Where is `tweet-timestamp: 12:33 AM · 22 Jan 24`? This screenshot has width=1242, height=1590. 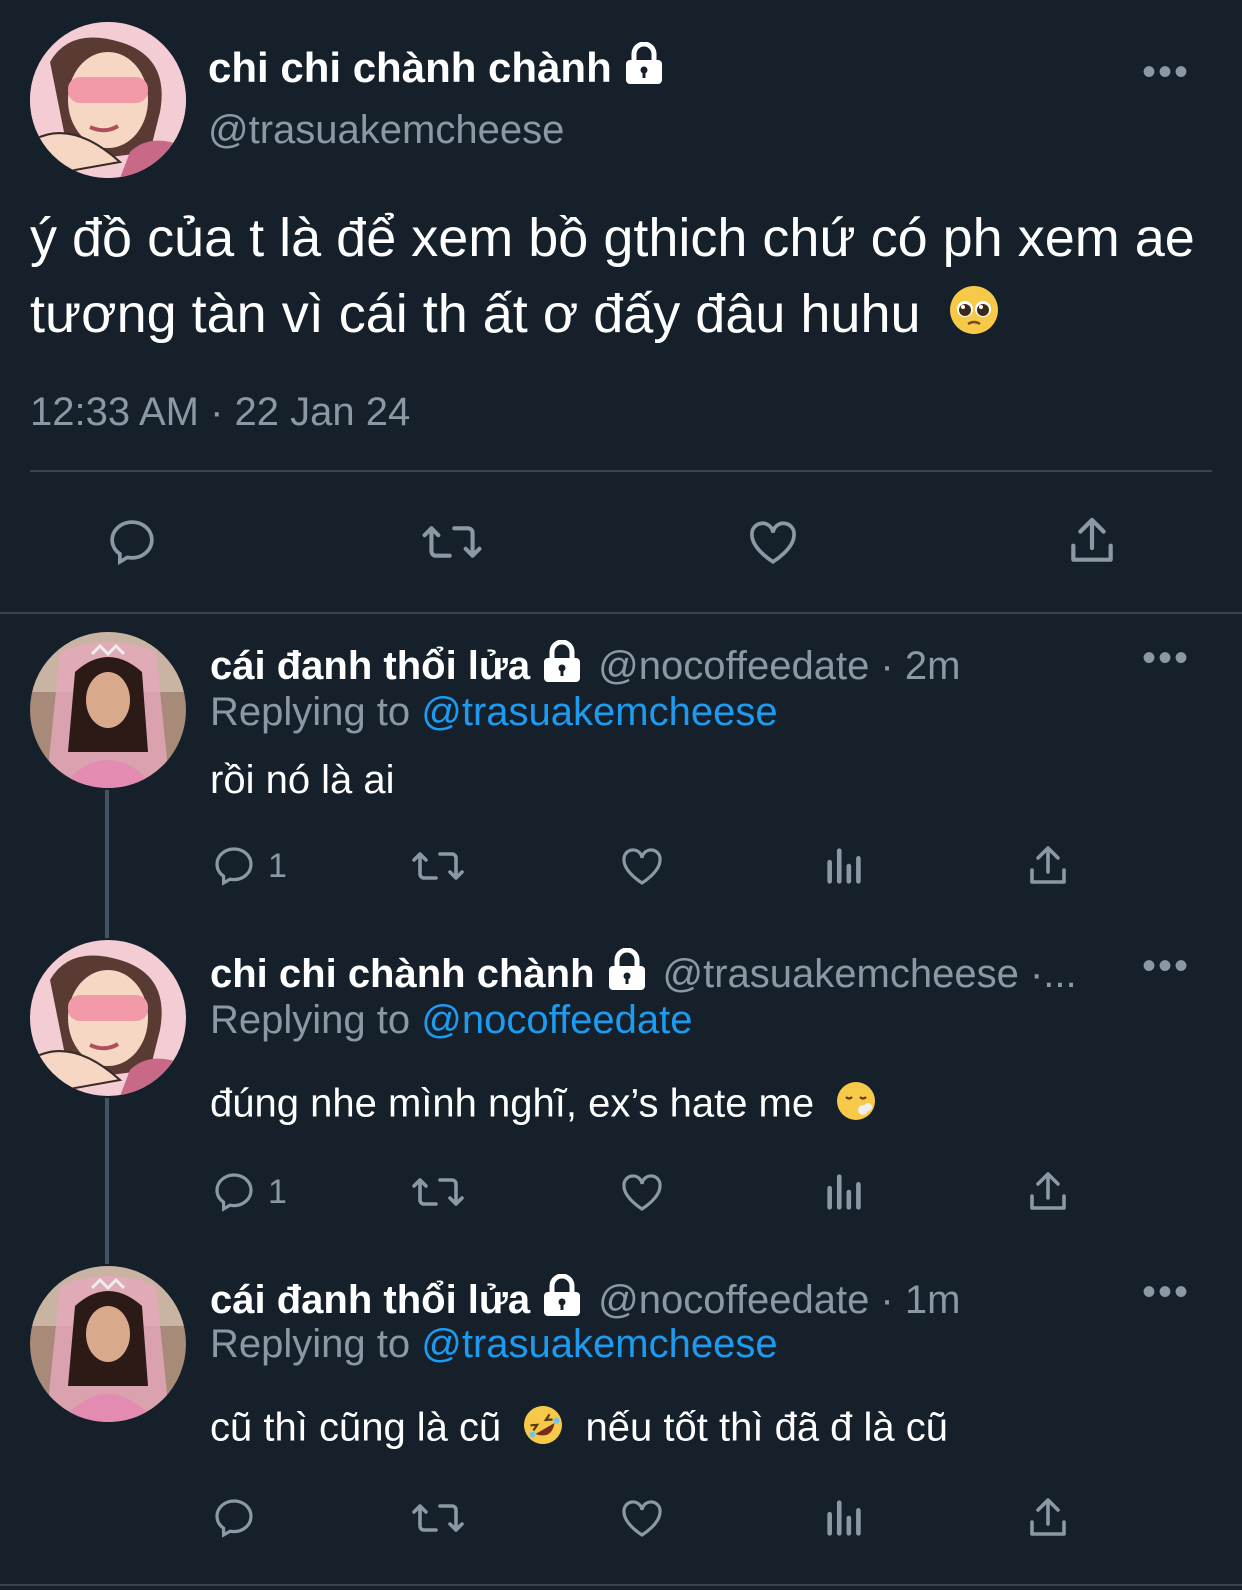
tweet-timestamp: 12:33 AM · 22 Jan 24 is located at coordinates (220, 412).